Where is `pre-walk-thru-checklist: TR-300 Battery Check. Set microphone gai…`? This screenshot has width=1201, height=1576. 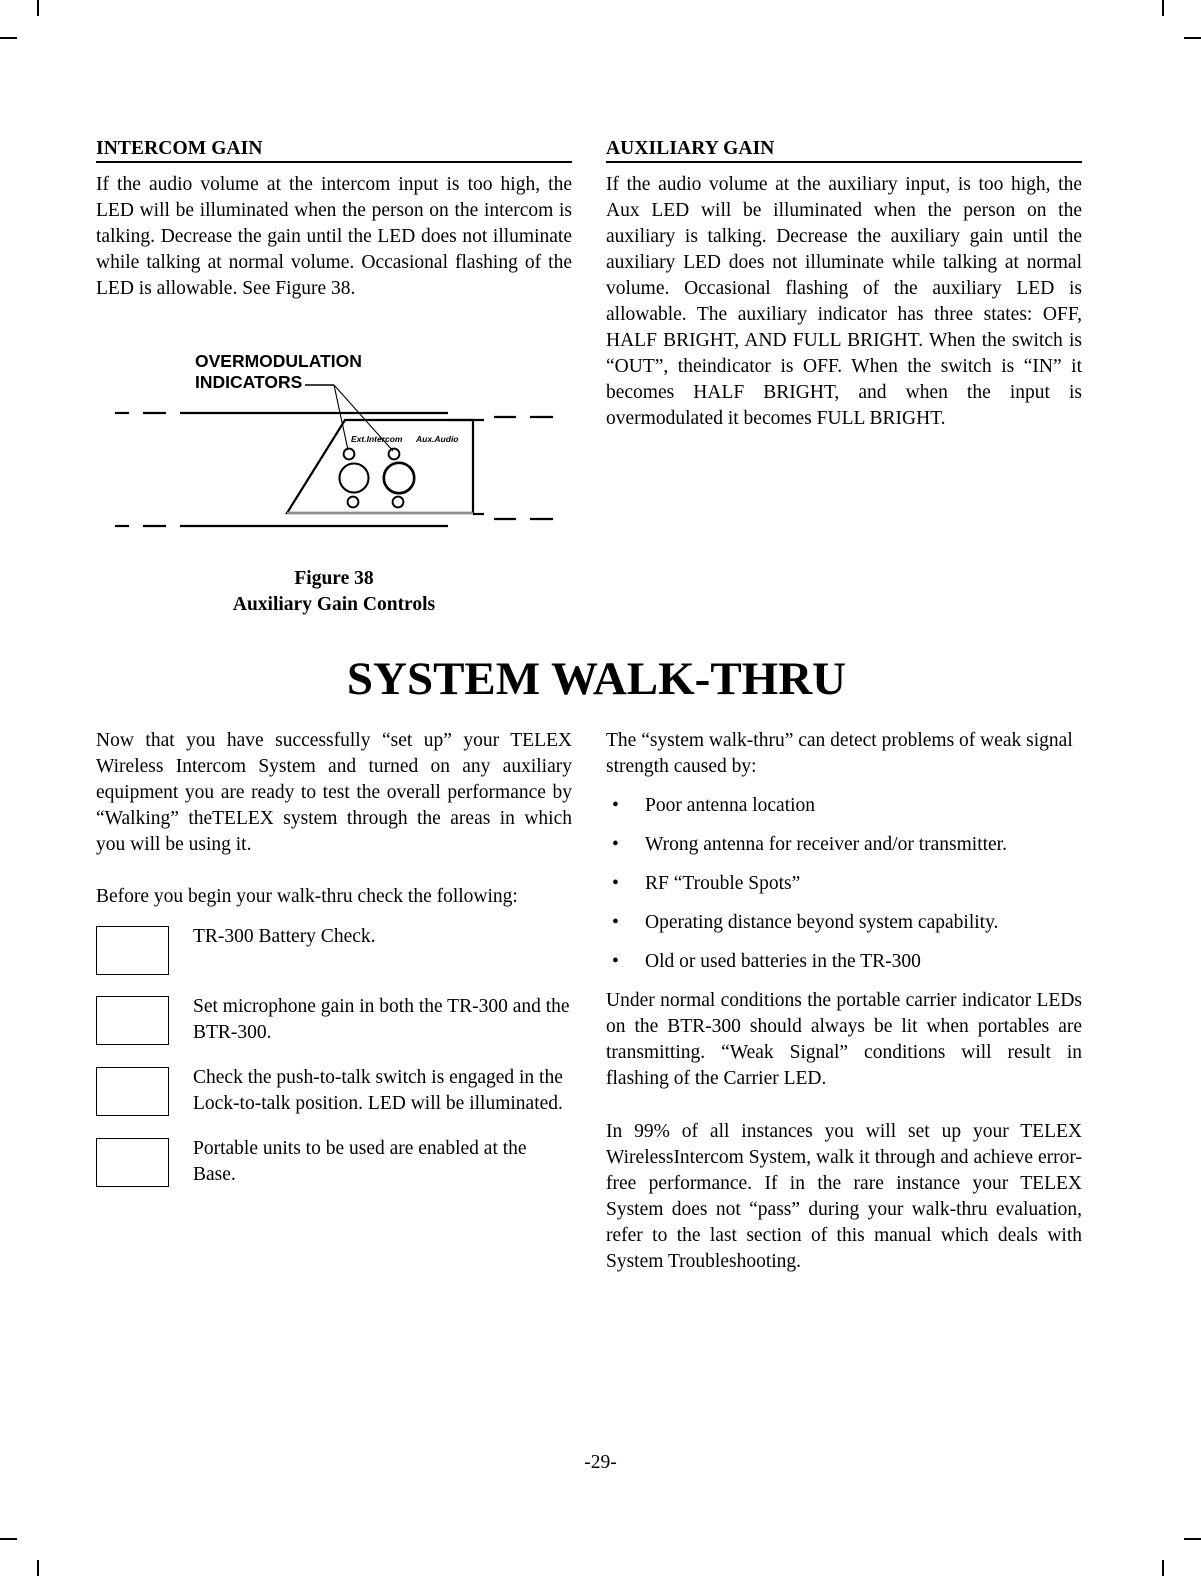 pre-walk-thru-checklist: TR-300 Battery Check. Set microphone gai… is located at coordinates (334, 1056).